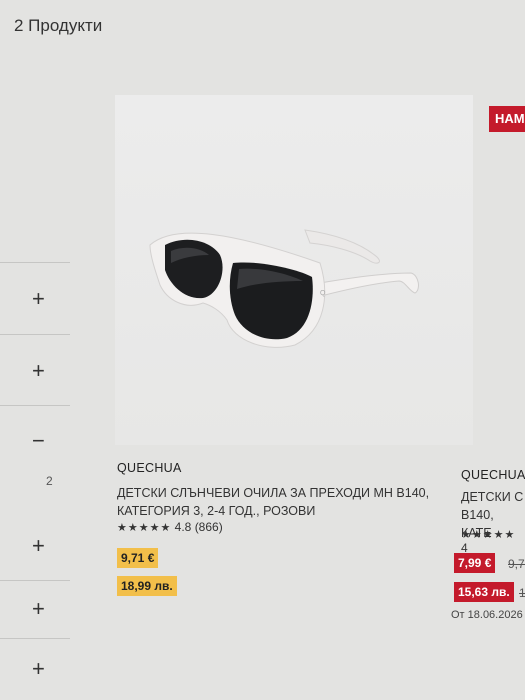  I want to click on rating-value: 4.8, so click(183, 527).